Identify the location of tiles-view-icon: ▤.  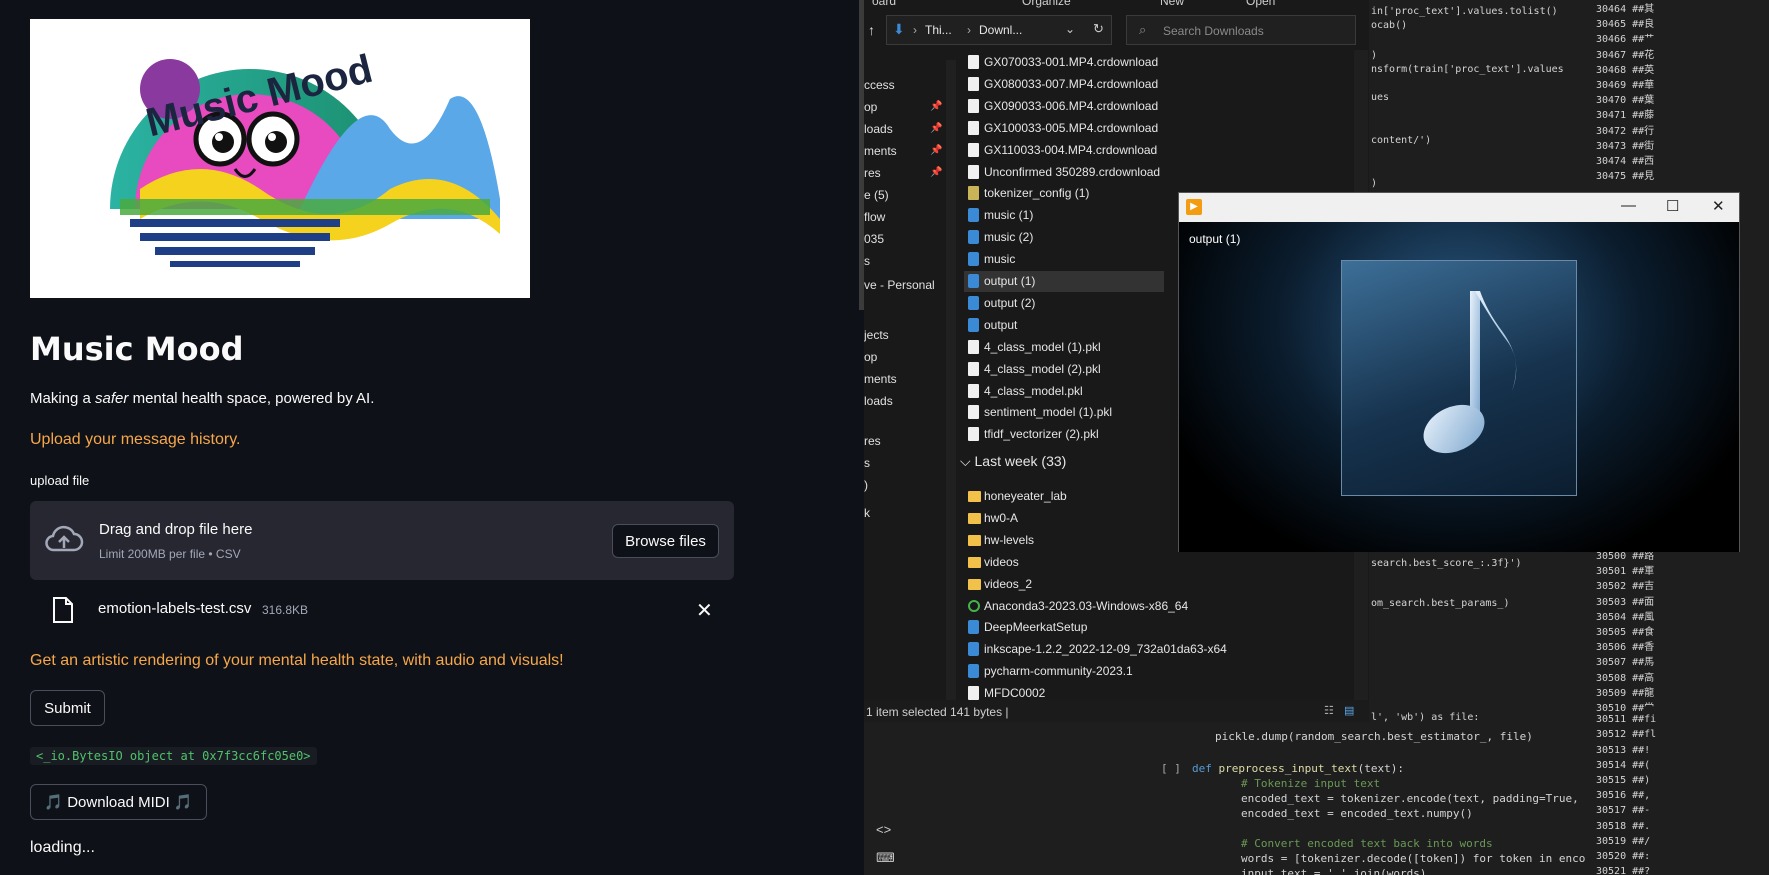
(1349, 710).